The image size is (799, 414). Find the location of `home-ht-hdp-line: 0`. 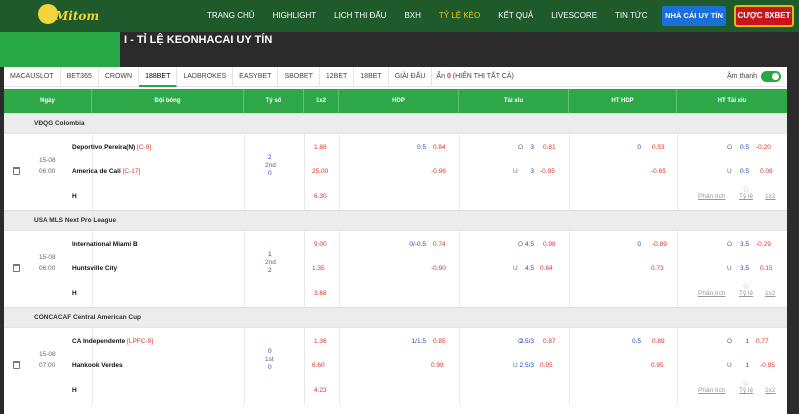

home-ht-hdp-line: 0 is located at coordinates (639, 147).